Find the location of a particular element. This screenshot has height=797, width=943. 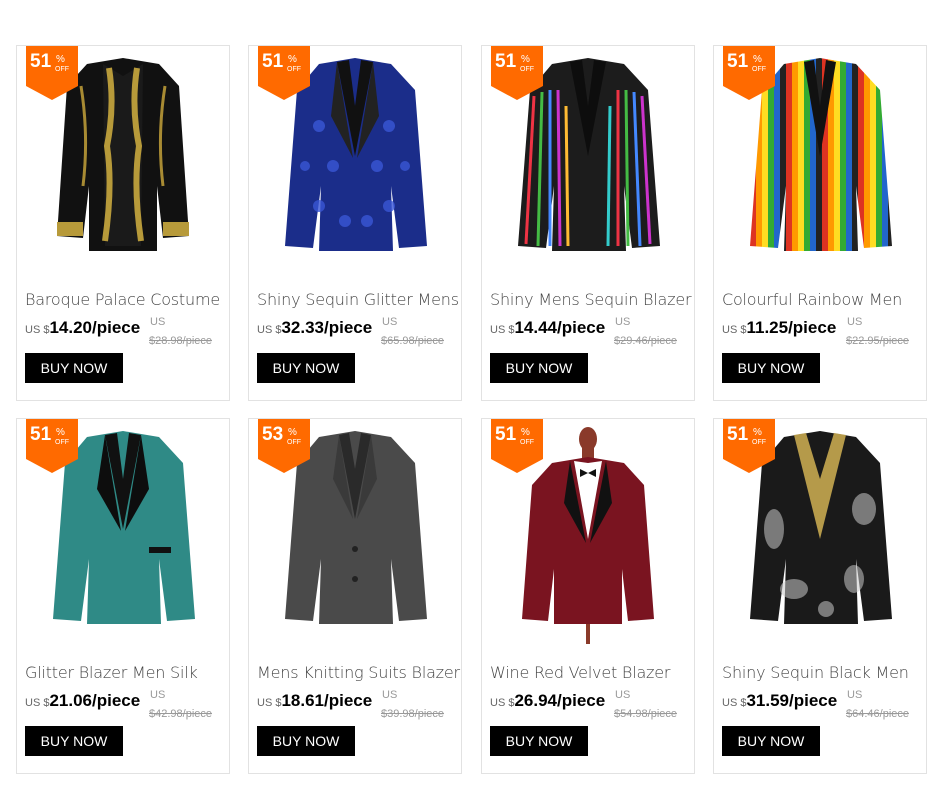

price-line: US $11.25/piece is located at coordinates (779, 328).